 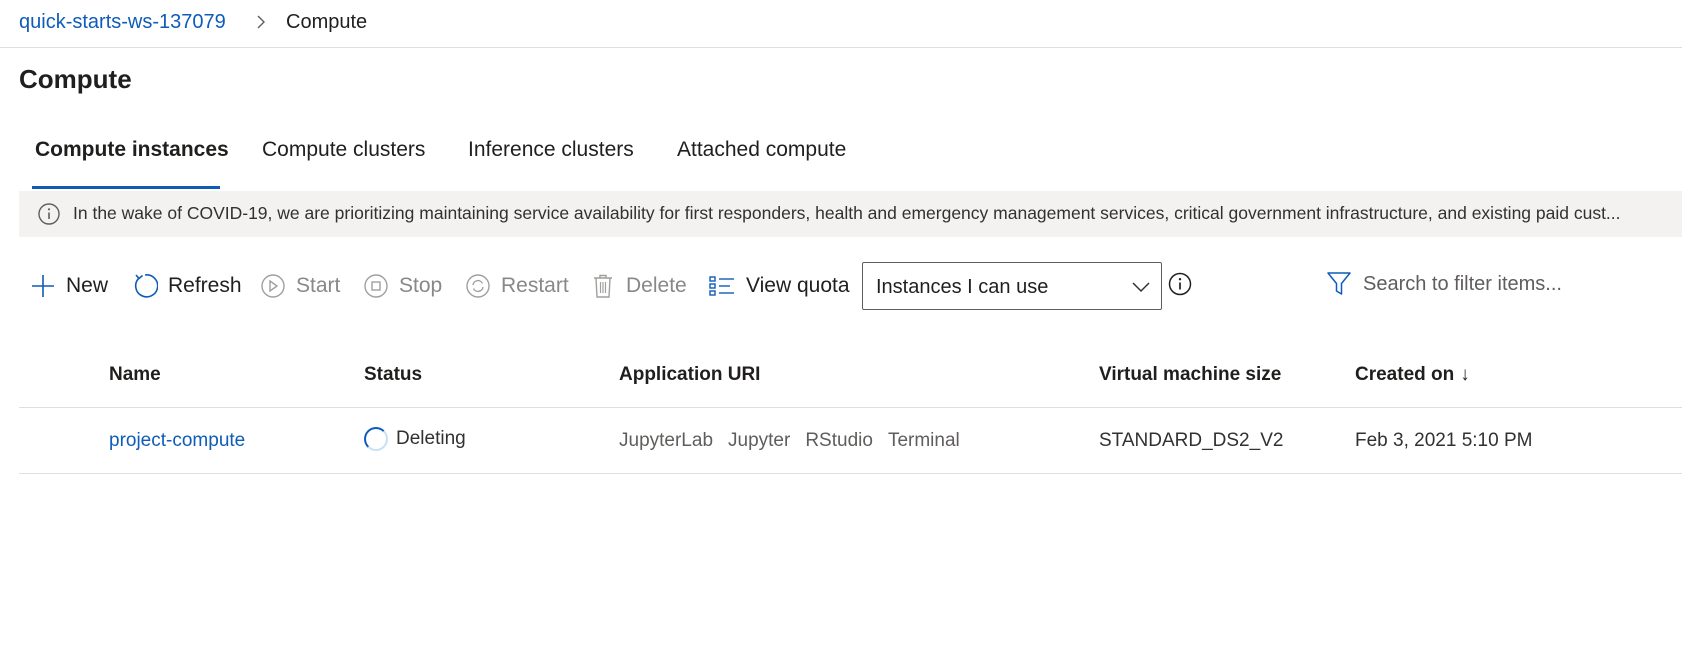 I want to click on application-uri-cell: JupyterLab Jupyter RStudio Terminal, so click(x=797, y=441).